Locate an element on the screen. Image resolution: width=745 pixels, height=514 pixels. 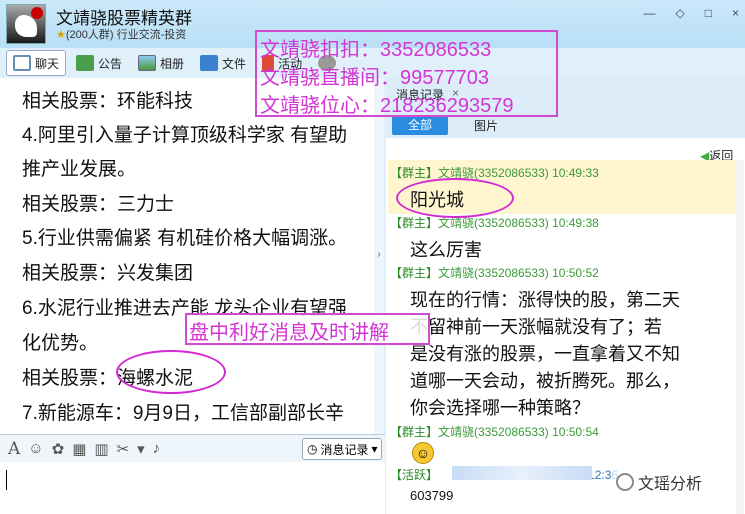
blurred-username is located at coordinates (522, 473).